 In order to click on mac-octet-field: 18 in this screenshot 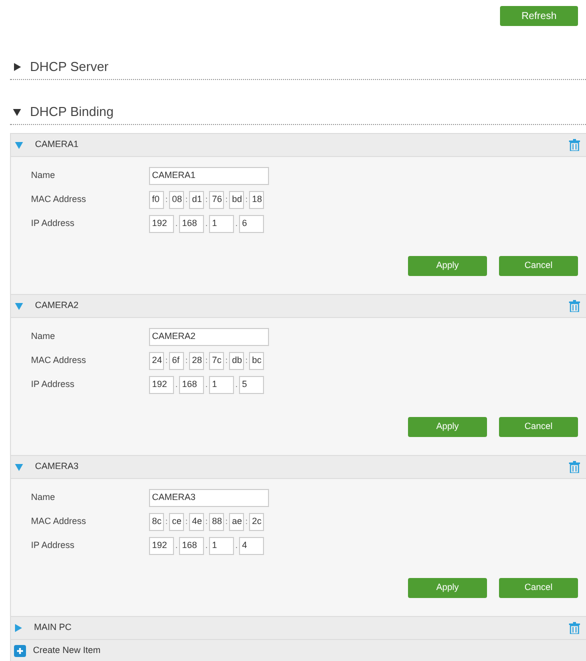, I will do `click(256, 200)`.